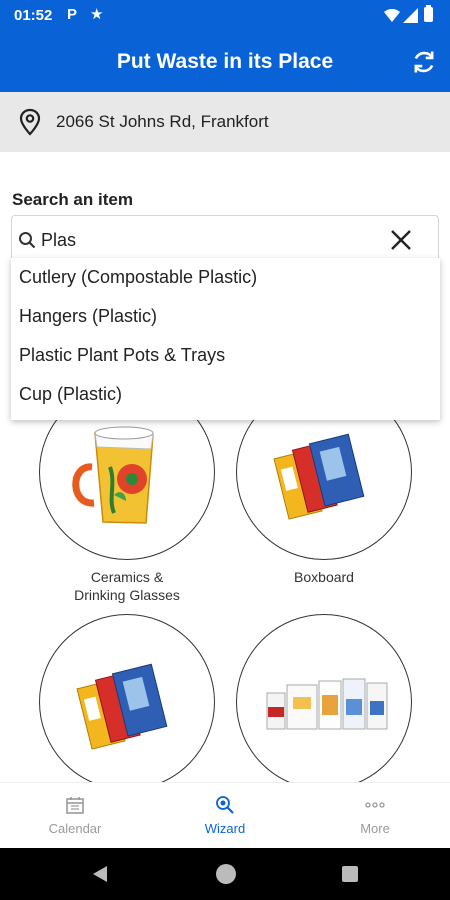 The image size is (450, 900). What do you see at coordinates (375, 805) in the screenshot?
I see `more-dots-icon` at bounding box center [375, 805].